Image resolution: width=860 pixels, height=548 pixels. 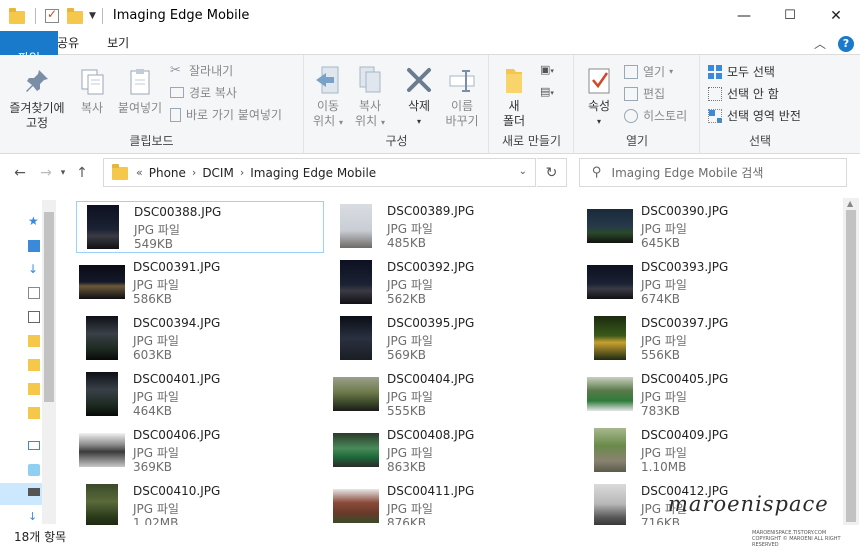 I want to click on file-size: 863KB, so click(x=407, y=467).